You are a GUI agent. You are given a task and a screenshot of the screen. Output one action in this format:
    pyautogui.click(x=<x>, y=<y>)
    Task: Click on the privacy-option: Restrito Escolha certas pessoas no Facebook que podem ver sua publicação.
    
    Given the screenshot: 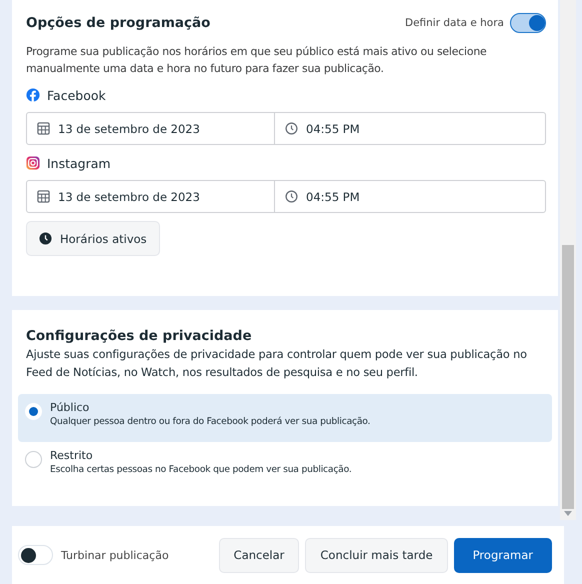 What is the action you would take?
    pyautogui.click(x=285, y=466)
    